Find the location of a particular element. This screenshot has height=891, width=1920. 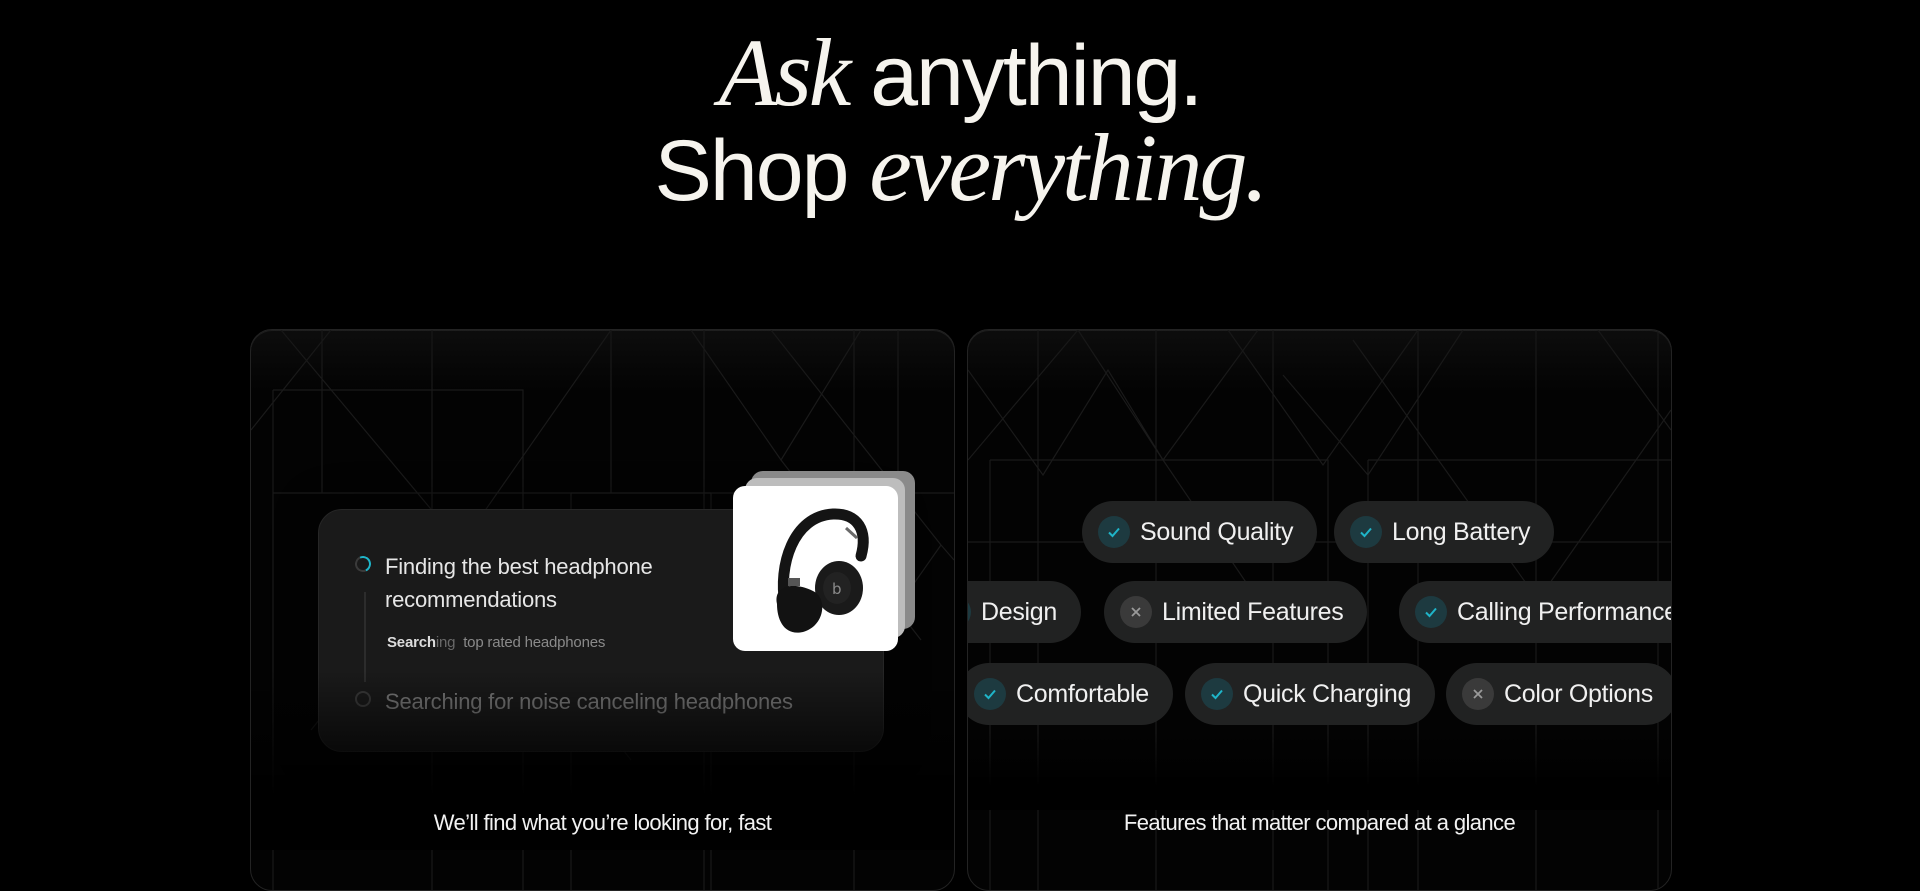

spinner-icon is located at coordinates (363, 564).